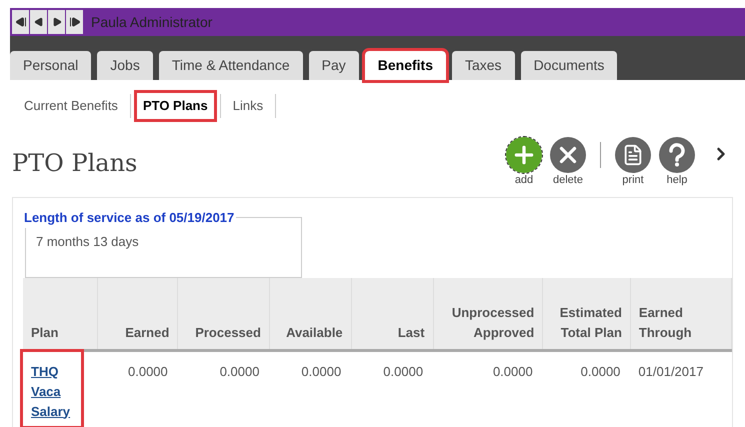 Image resolution: width=745 pixels, height=427 pixels. I want to click on next-icon, so click(57, 22).